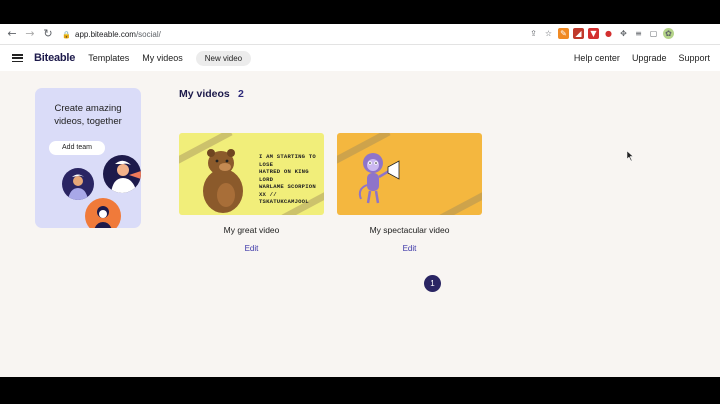 This screenshot has height=404, width=720. Describe the element at coordinates (105, 34) in the screenshot. I see `url-domain: app.biteable.com` at that location.